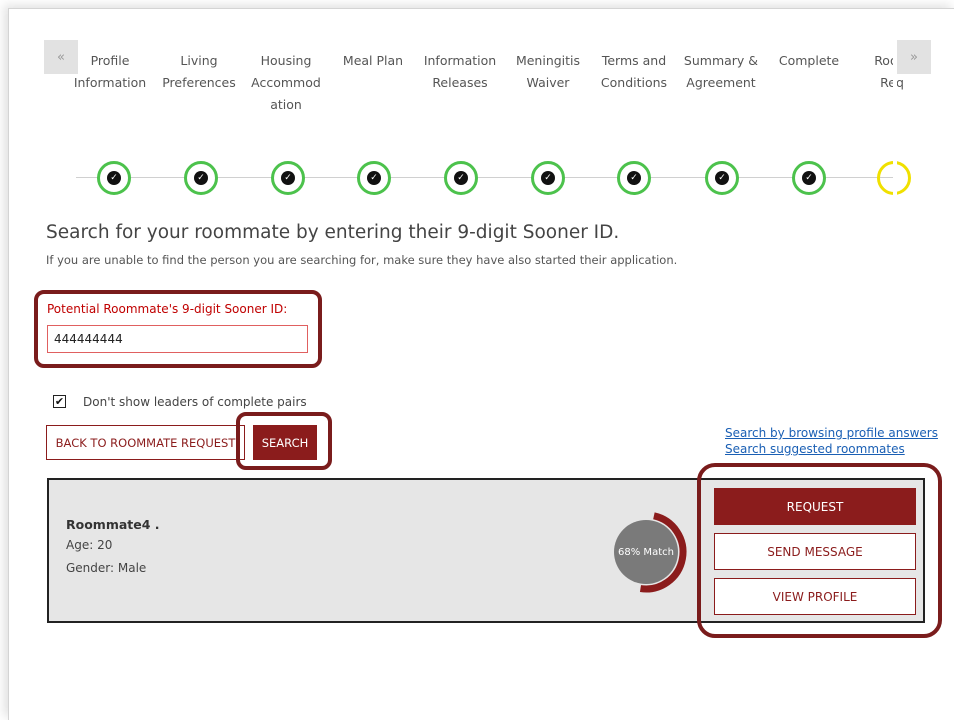 Image resolution: width=954 pixels, height=720 pixels. Describe the element at coordinates (721, 72) in the screenshot. I see `step-label-summary-agreement: Summary & Agreement` at that location.